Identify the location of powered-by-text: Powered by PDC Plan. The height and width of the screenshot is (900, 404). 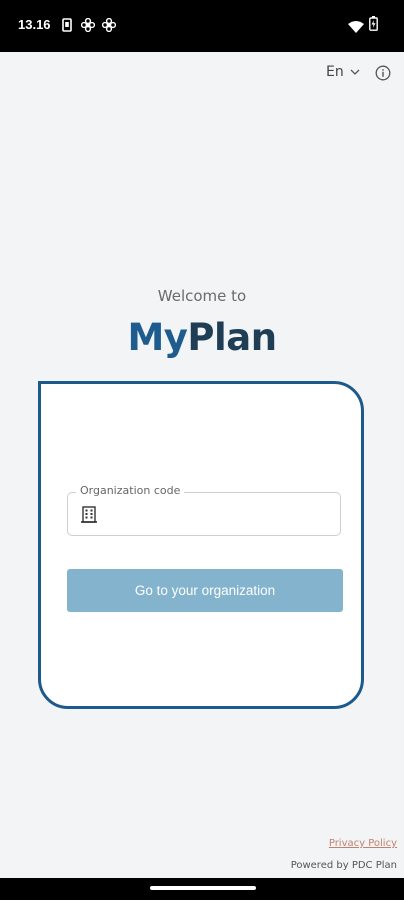
(343, 865).